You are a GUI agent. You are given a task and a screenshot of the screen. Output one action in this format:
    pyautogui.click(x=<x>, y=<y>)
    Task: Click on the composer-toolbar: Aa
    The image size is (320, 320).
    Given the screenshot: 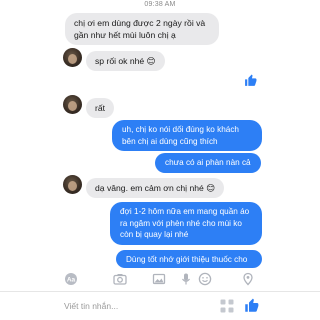 What is the action you would take?
    pyautogui.click(x=160, y=279)
    